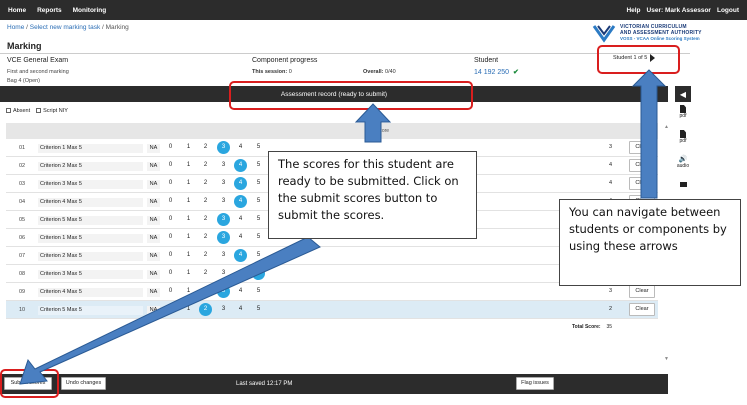 This screenshot has height=405, width=747. I want to click on bag-status: Bag 4 (Open), so click(24, 81).